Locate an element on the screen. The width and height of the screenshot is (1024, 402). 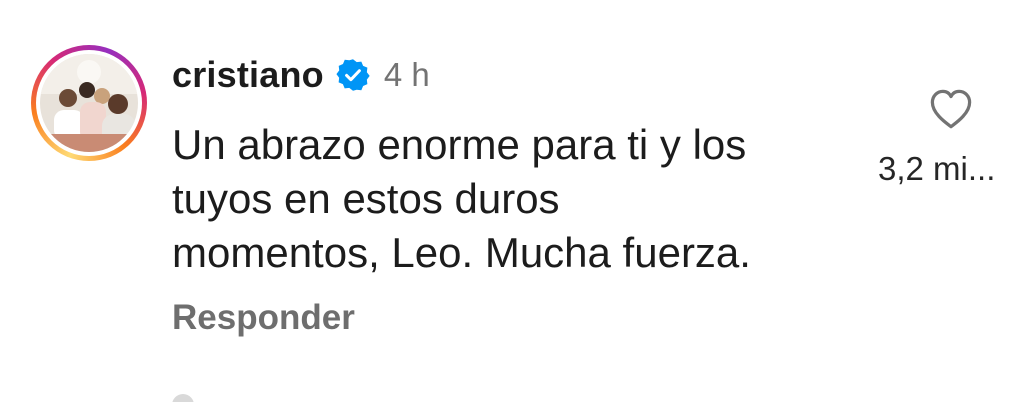
verified-badge-icon is located at coordinates (353, 75).